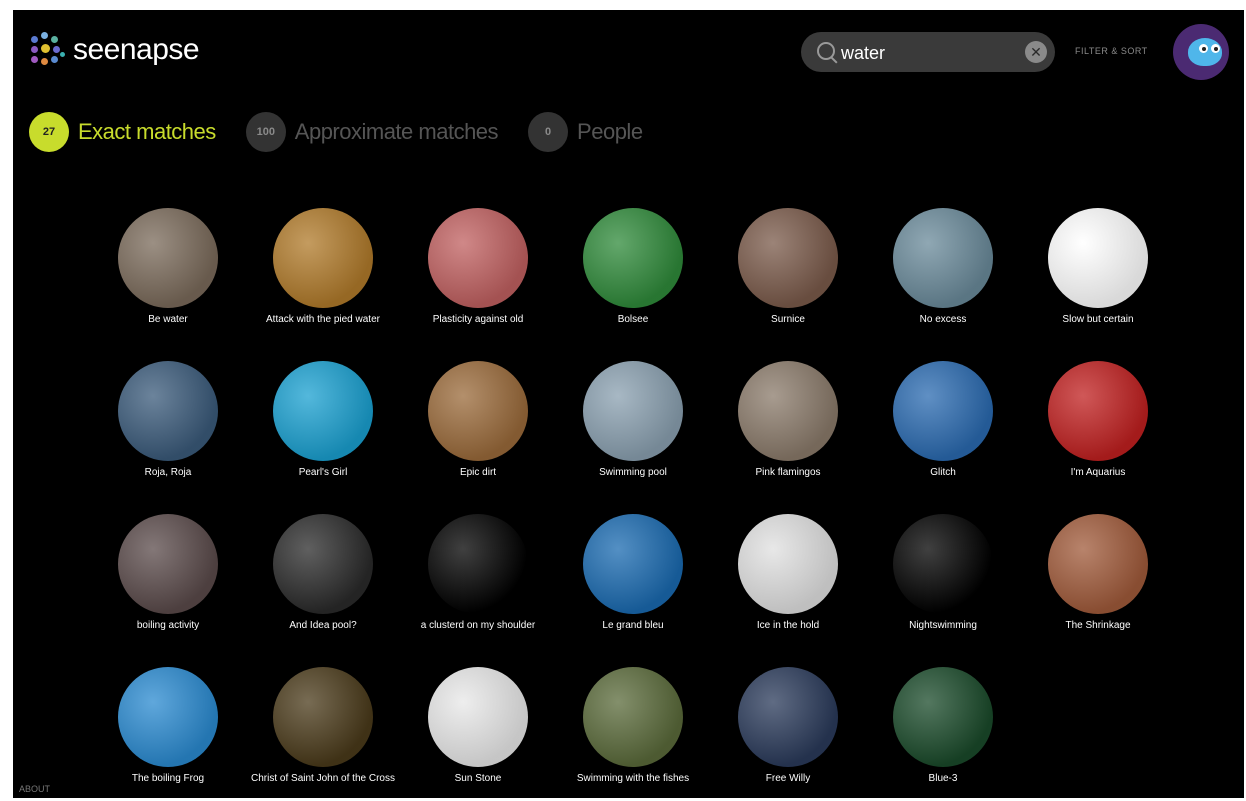  What do you see at coordinates (633, 778) in the screenshot?
I see `result-title: Swimming with the fishes` at bounding box center [633, 778].